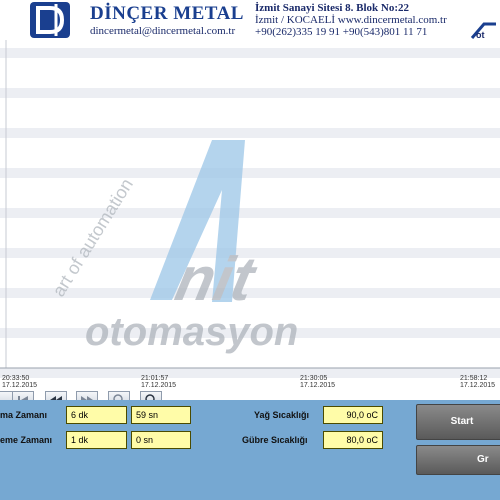  I want to click on brand-name: DİNÇER METAL, so click(167, 13).